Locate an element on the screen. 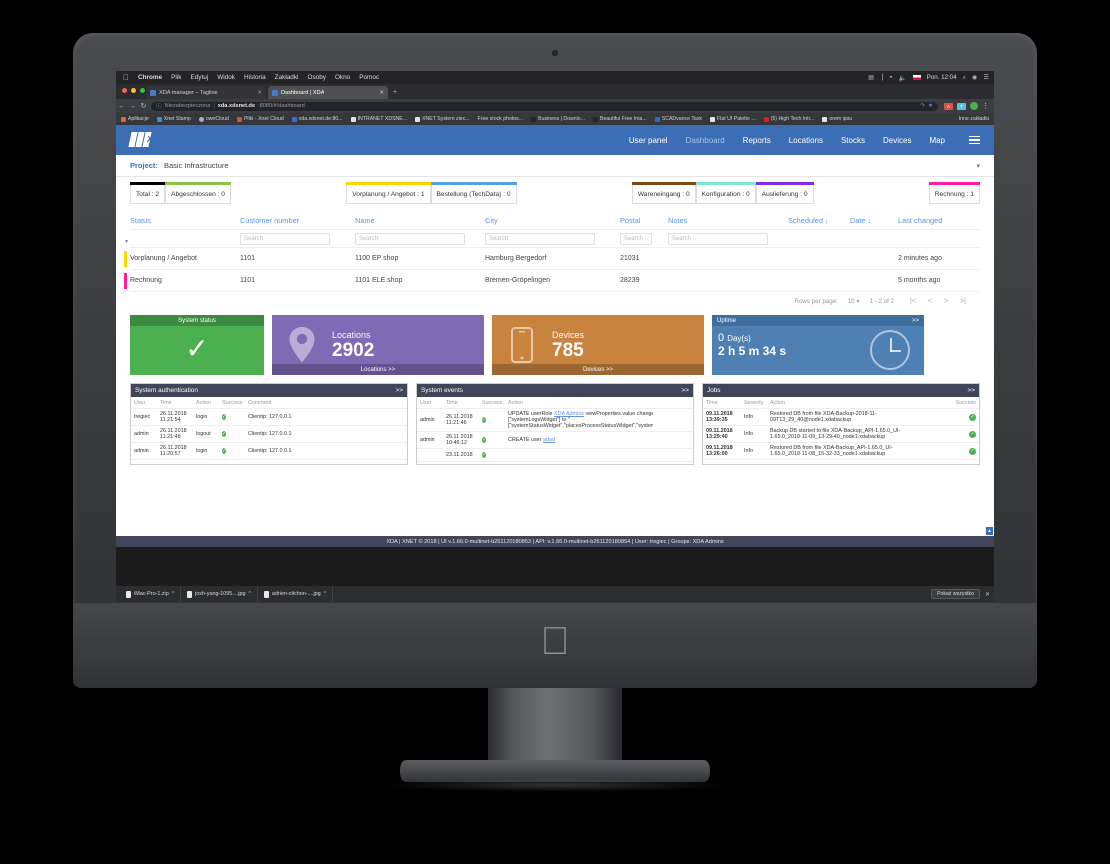 The height and width of the screenshot is (864, 1110). menubar-item-edytuj: Edytuj is located at coordinates (199, 77).